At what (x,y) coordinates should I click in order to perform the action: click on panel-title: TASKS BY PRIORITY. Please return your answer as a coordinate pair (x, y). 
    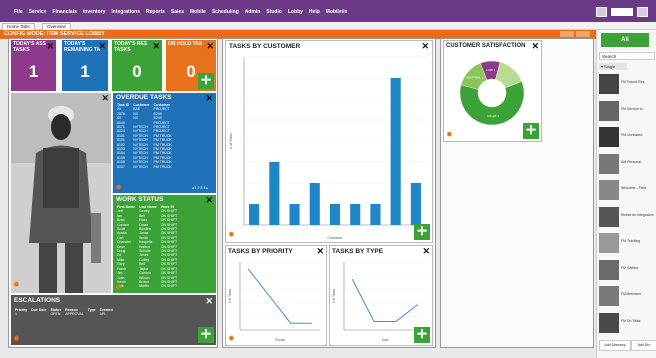
    Looking at the image, I should click on (260, 251).